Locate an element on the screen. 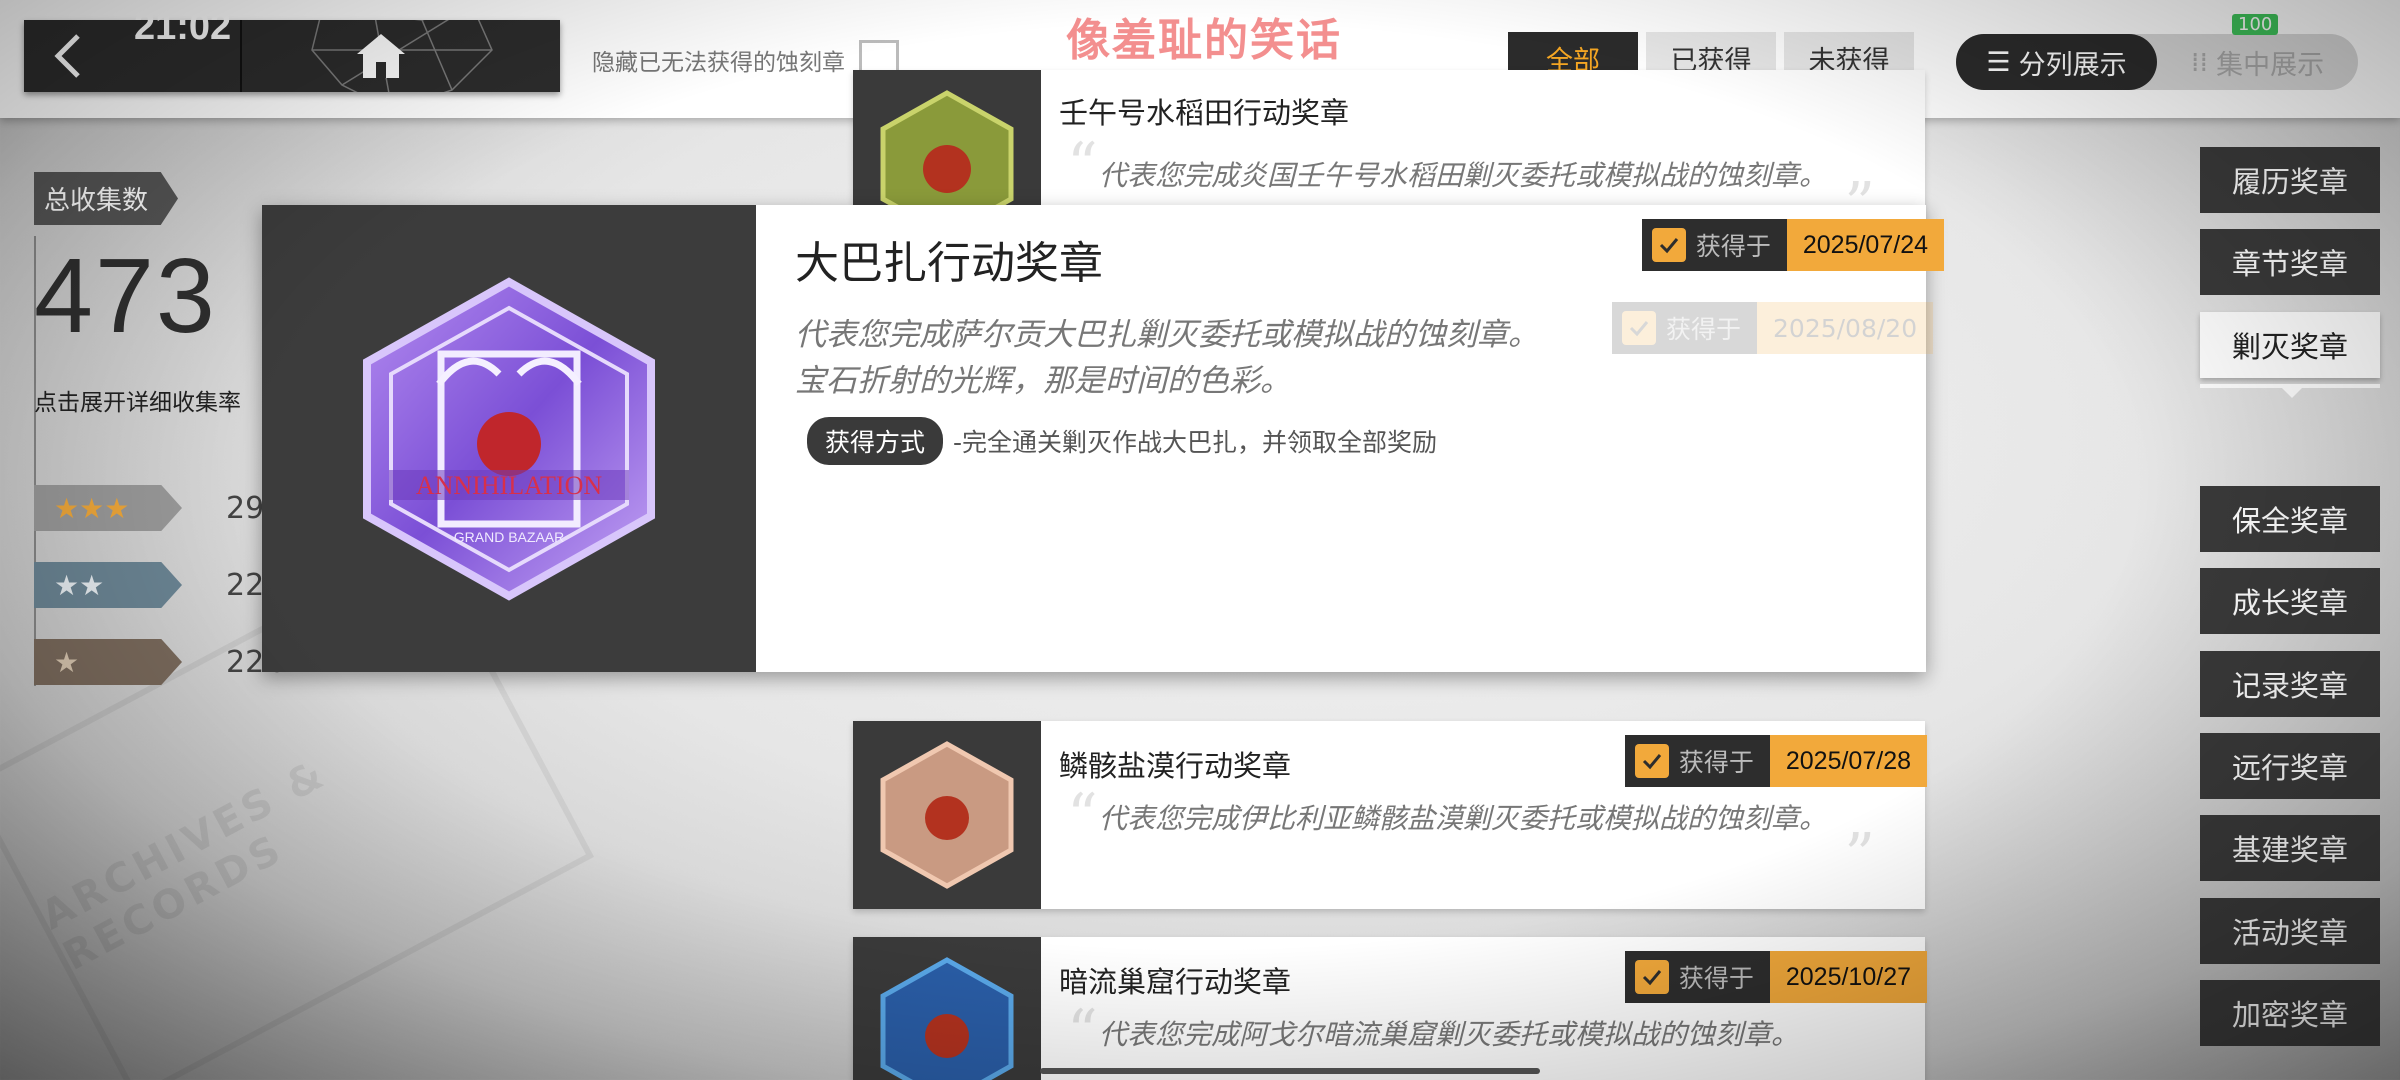 This screenshot has width=2400, height=1080. obtained-badge: 获得于 2025/07/28 is located at coordinates (1775, 761).